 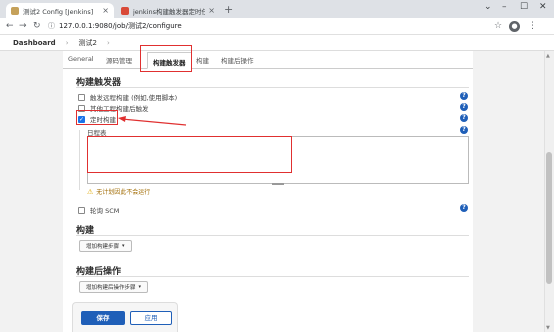 I want to click on schedule-warning: ⚠ 无计划因此不会运行, so click(x=119, y=192).